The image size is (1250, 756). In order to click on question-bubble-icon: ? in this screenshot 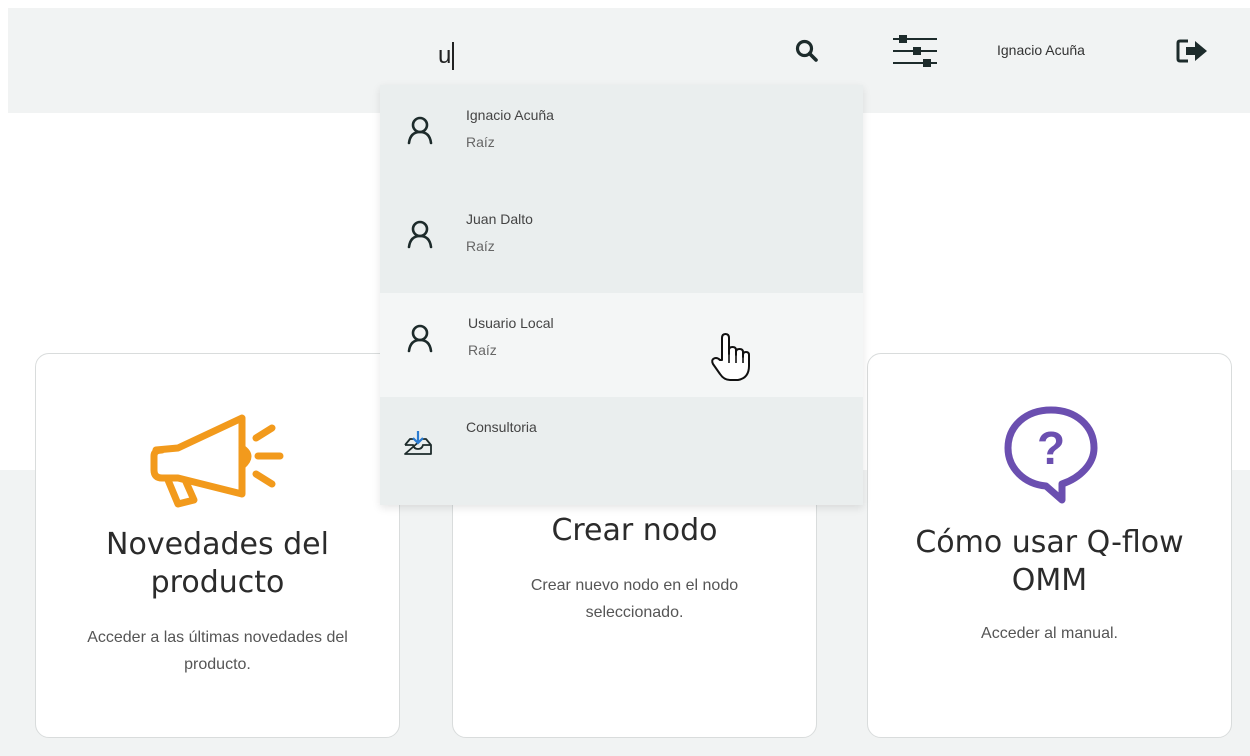, I will do `click(1051, 455)`.